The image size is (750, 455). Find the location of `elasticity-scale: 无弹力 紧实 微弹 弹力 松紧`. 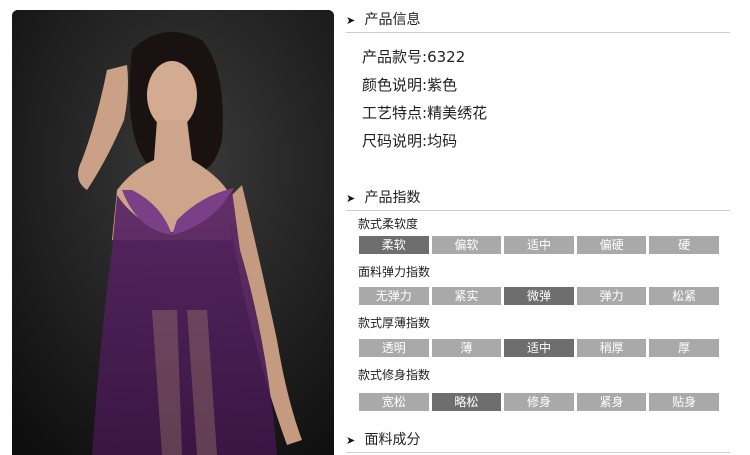

elasticity-scale: 无弹力 紧实 微弹 弹力 松紧 is located at coordinates (539, 296).